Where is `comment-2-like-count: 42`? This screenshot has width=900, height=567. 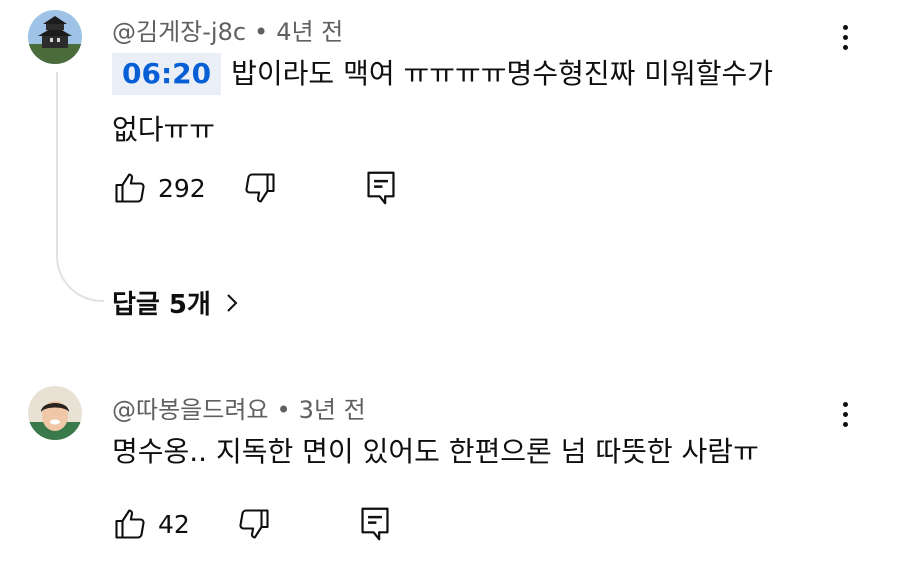 comment-2-like-count: 42 is located at coordinates (174, 524).